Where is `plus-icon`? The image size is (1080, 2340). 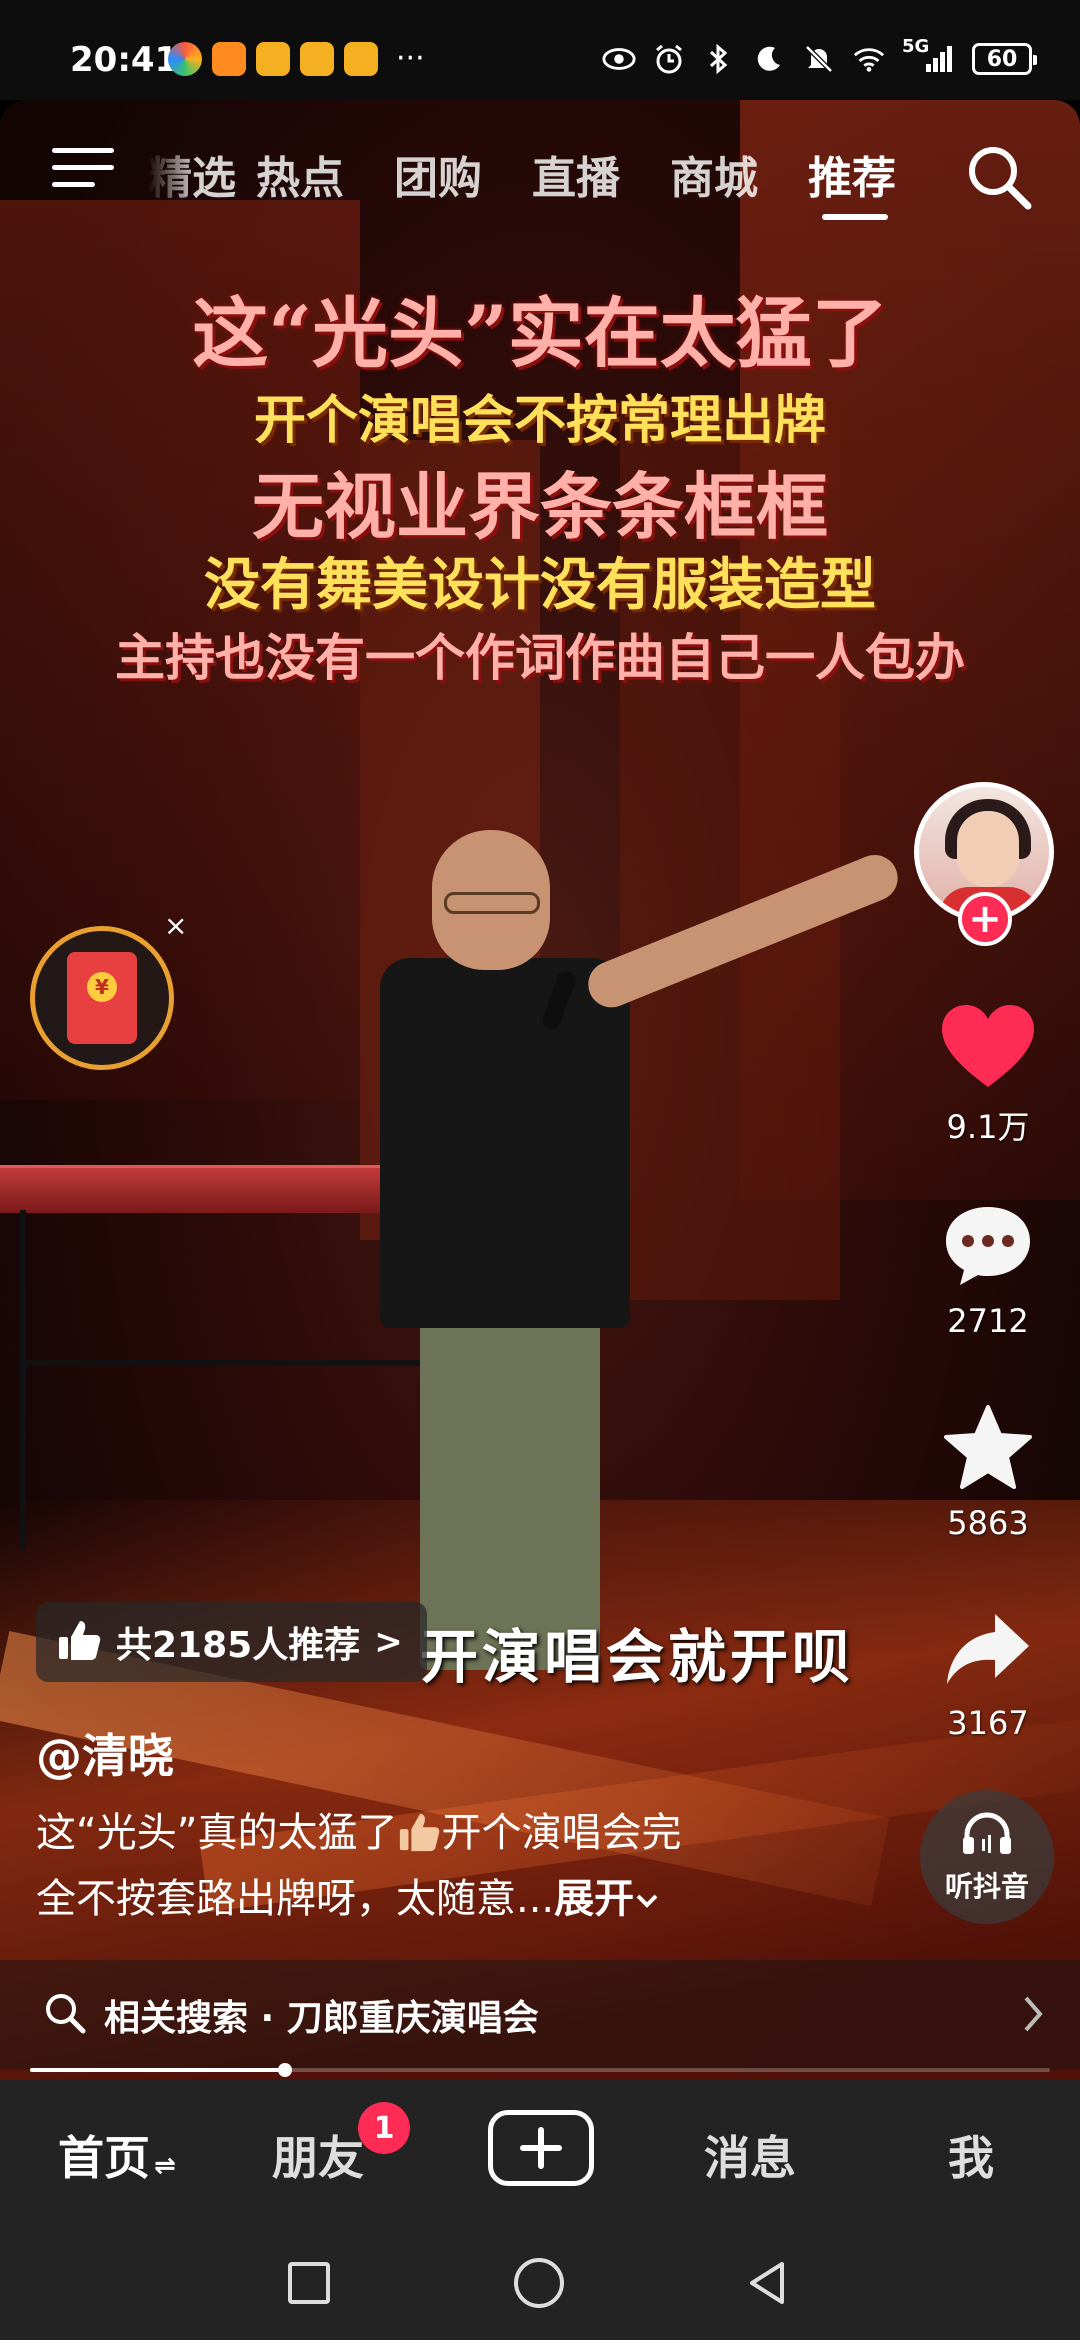
plus-icon is located at coordinates (541, 2148).